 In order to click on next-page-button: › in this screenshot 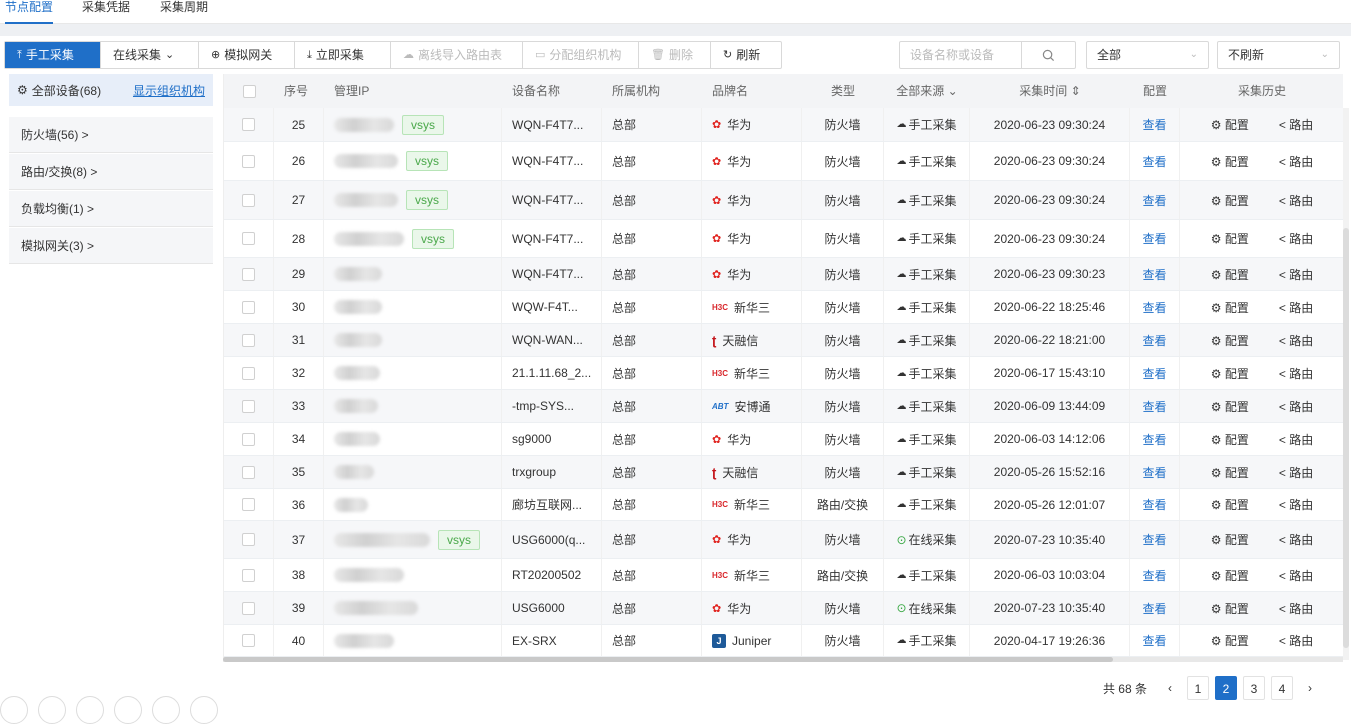, I will do `click(1310, 688)`.